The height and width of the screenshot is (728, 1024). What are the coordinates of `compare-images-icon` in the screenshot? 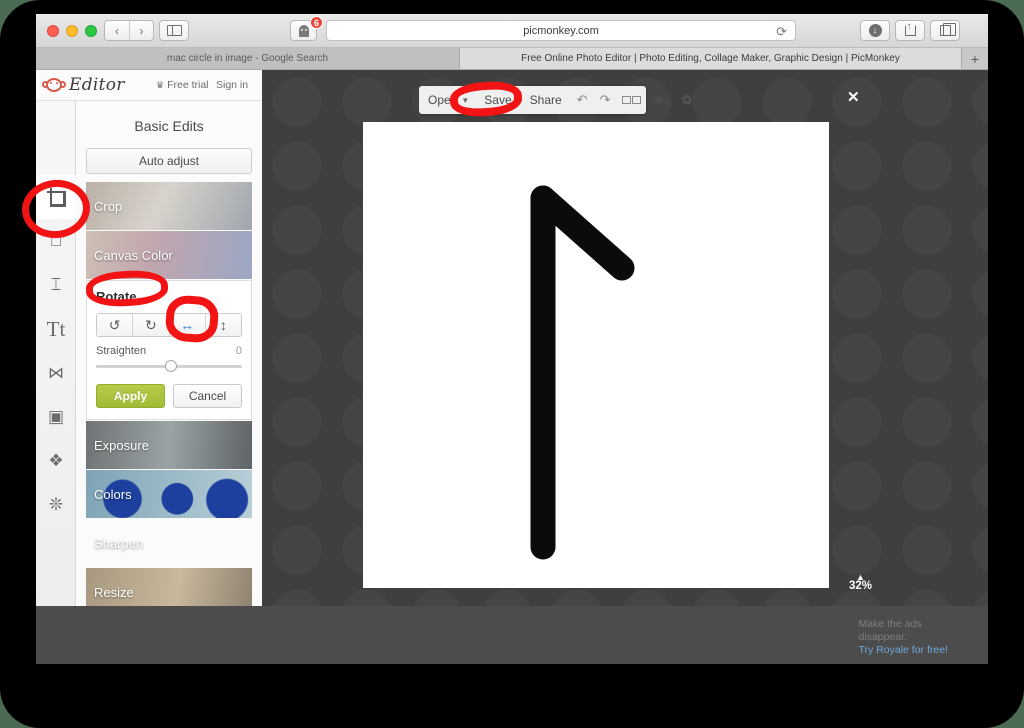 It's located at (631, 100).